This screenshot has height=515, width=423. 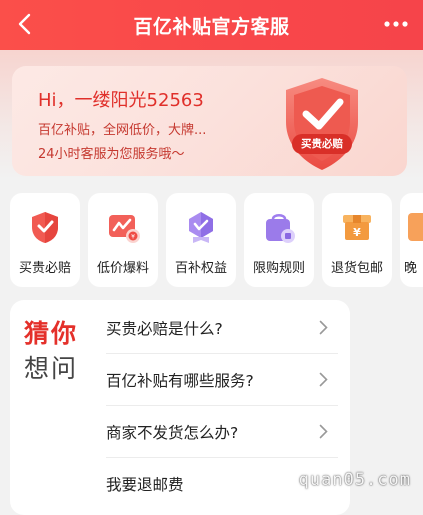 I want to click on shopping-bag-icon, so click(x=280, y=228).